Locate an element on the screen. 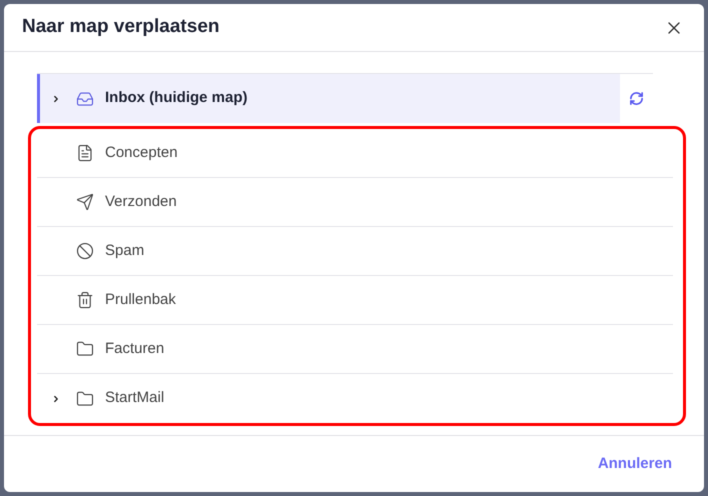 The image size is (708, 496). folder-label: Facturen is located at coordinates (134, 348).